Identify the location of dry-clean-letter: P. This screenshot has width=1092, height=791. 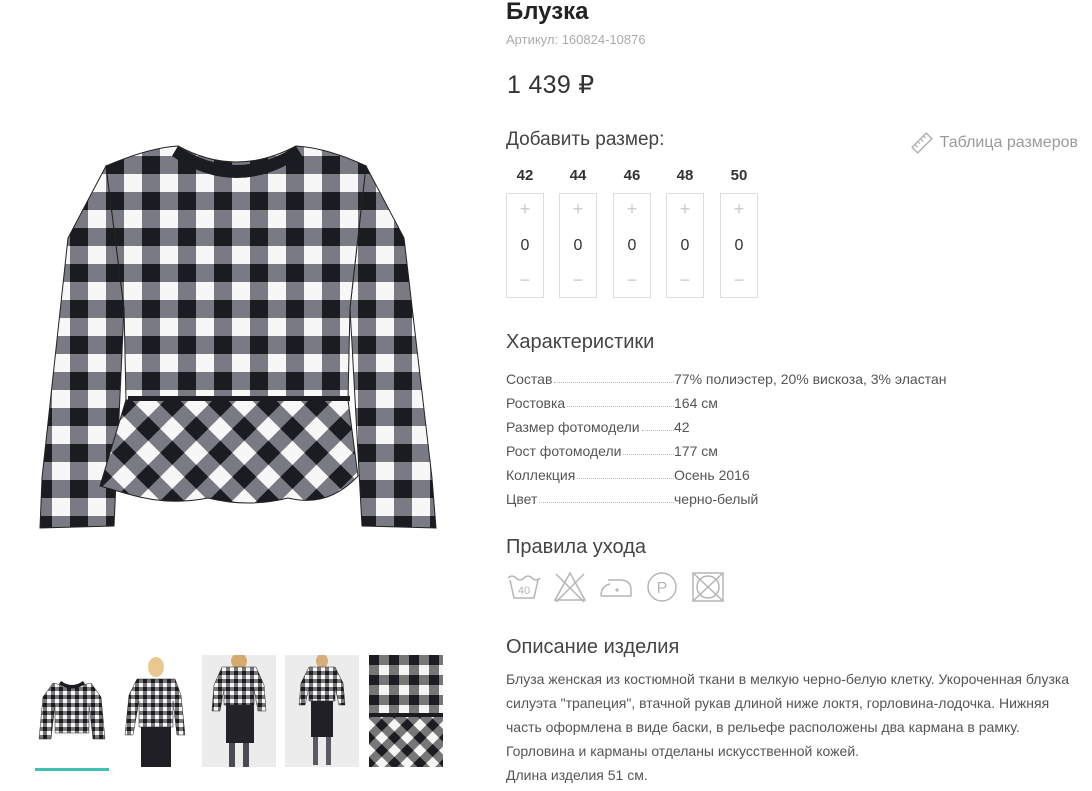
(662, 588).